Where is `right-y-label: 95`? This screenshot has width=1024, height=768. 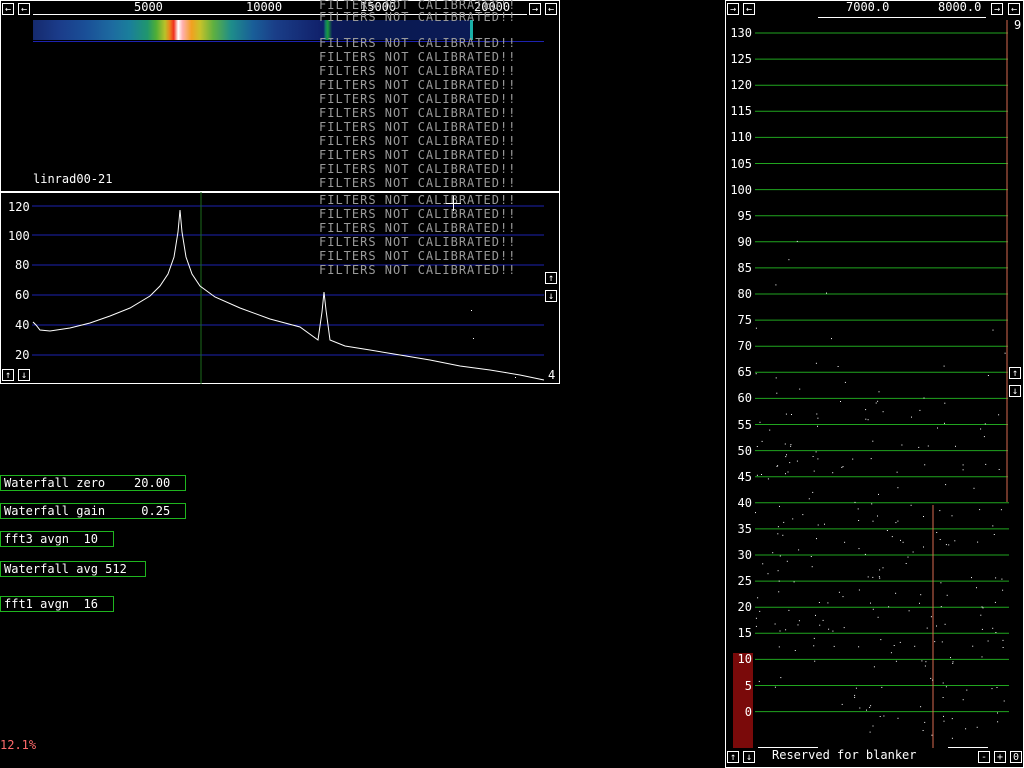 right-y-label: 95 is located at coordinates (744, 215).